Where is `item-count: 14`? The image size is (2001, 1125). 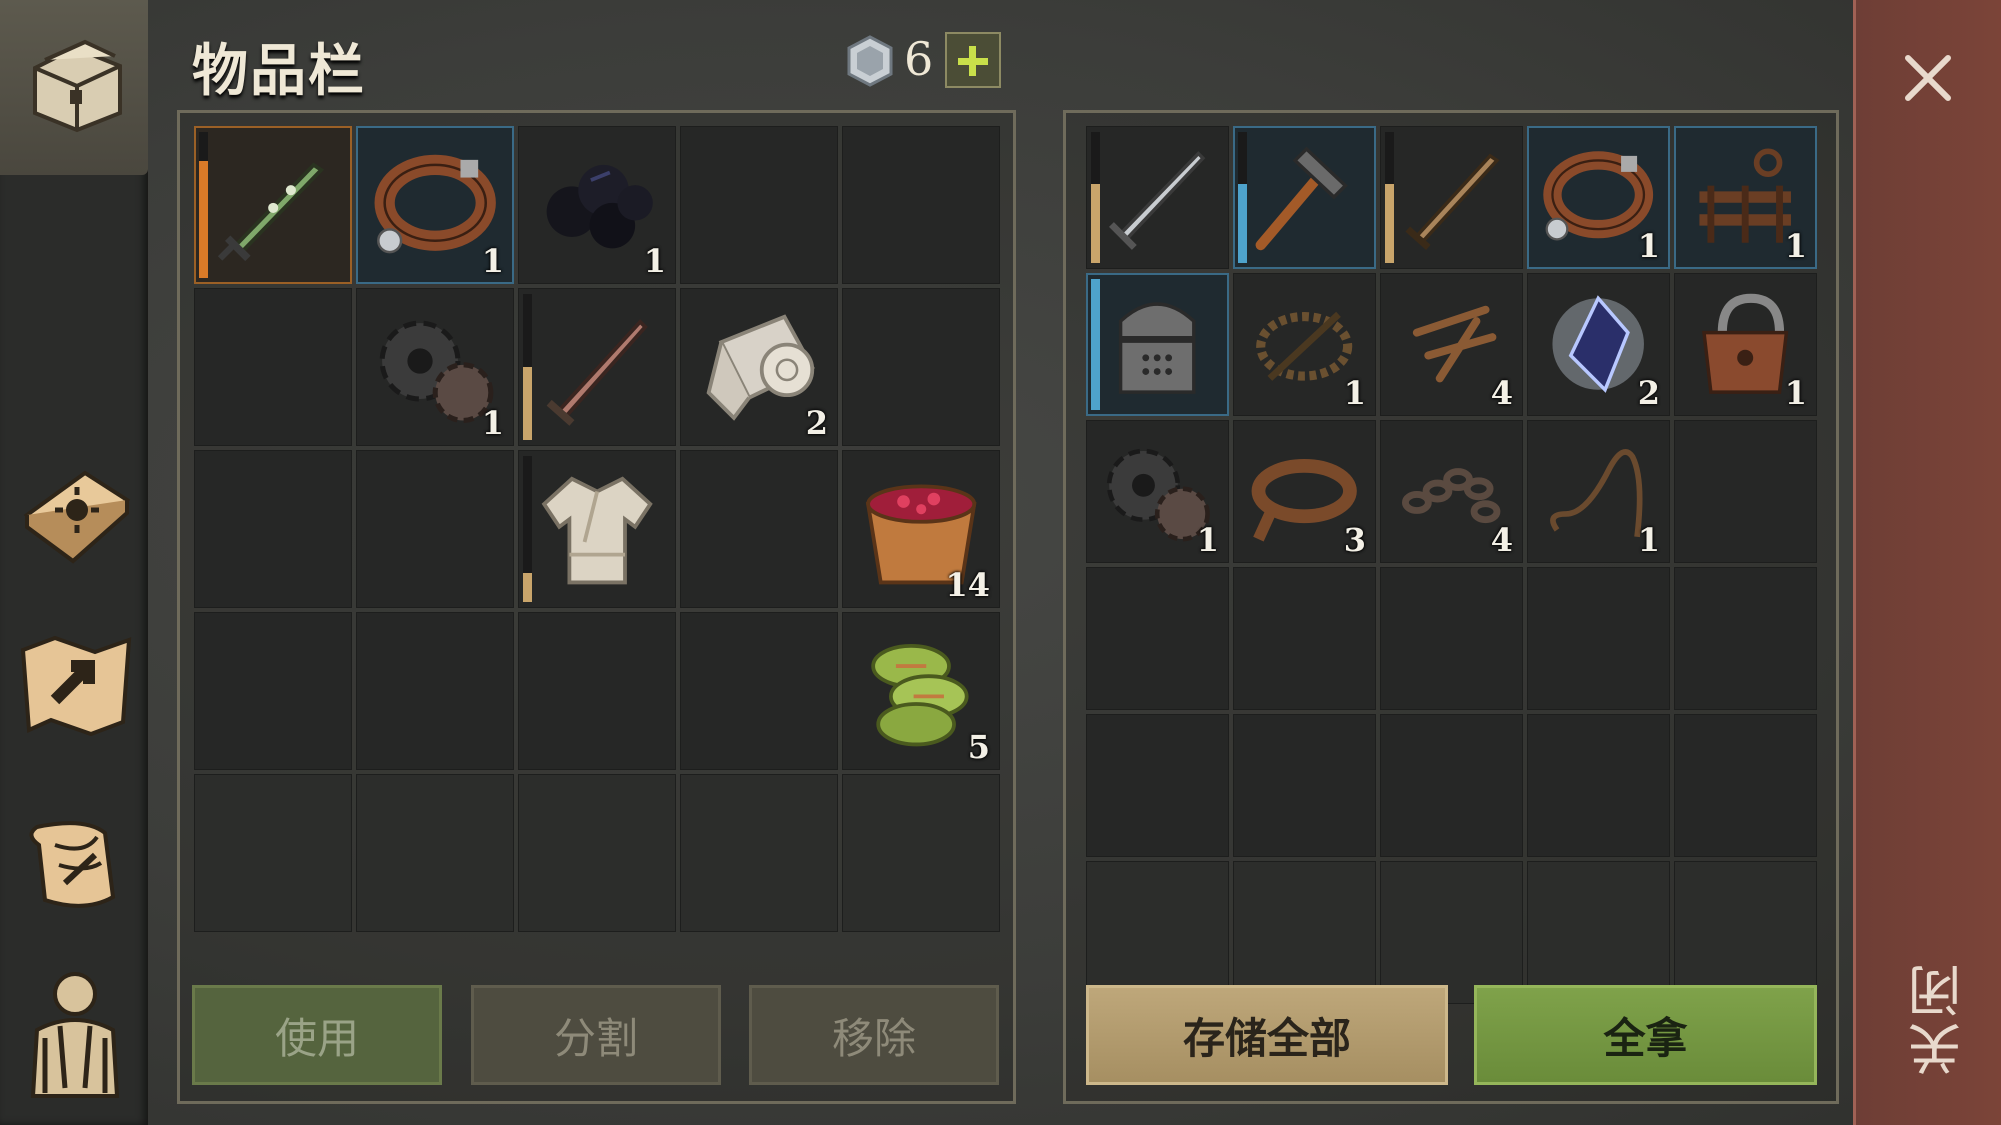
item-count: 14 is located at coordinates (967, 585).